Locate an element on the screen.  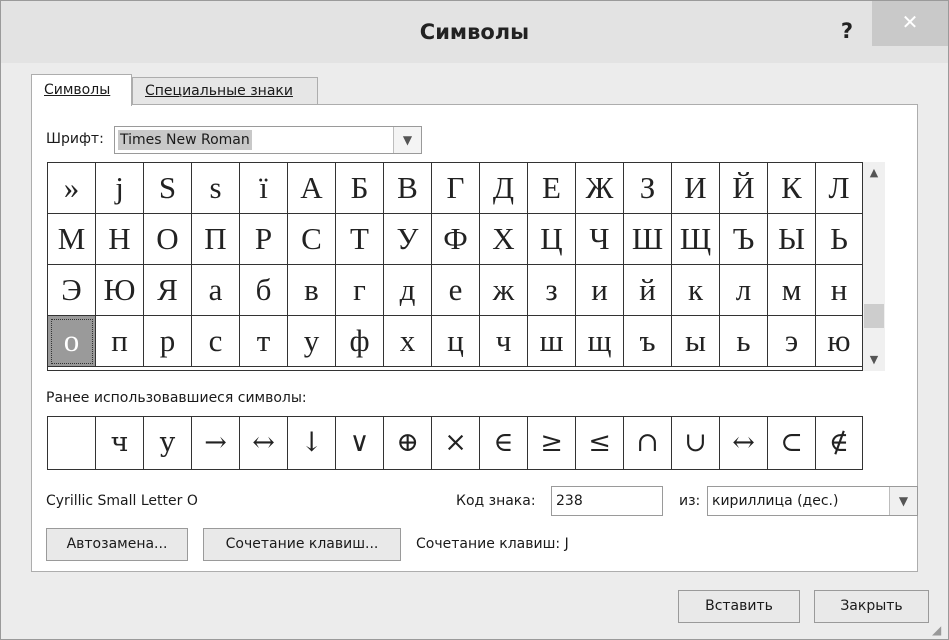
encoding-select: кириллица (дес.) ▼ is located at coordinates (812, 501).